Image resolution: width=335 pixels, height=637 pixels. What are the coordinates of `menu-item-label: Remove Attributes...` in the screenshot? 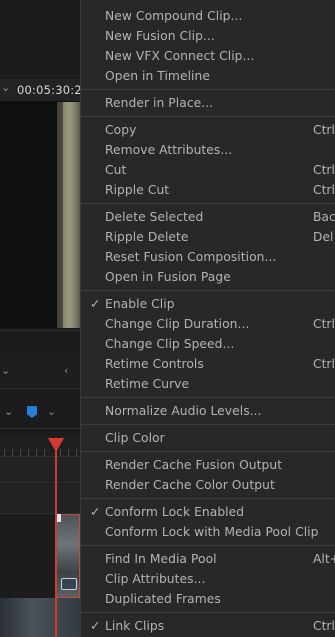 It's located at (169, 150).